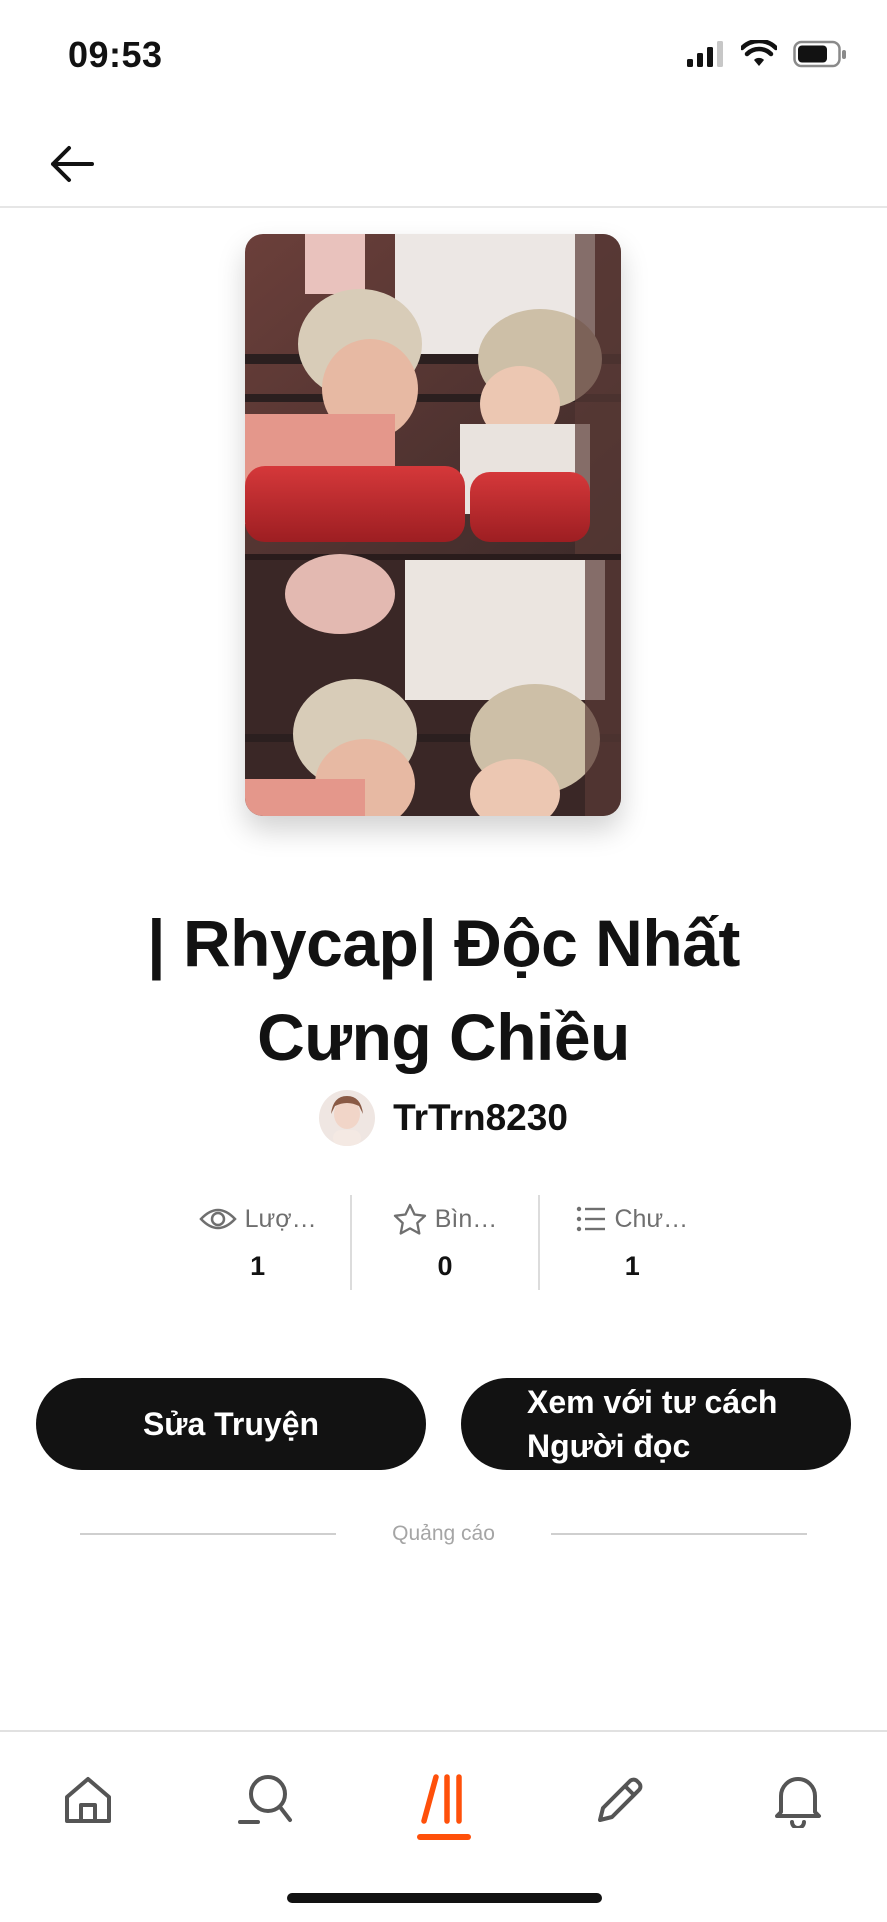  I want to click on star-icon, so click(409, 1219).